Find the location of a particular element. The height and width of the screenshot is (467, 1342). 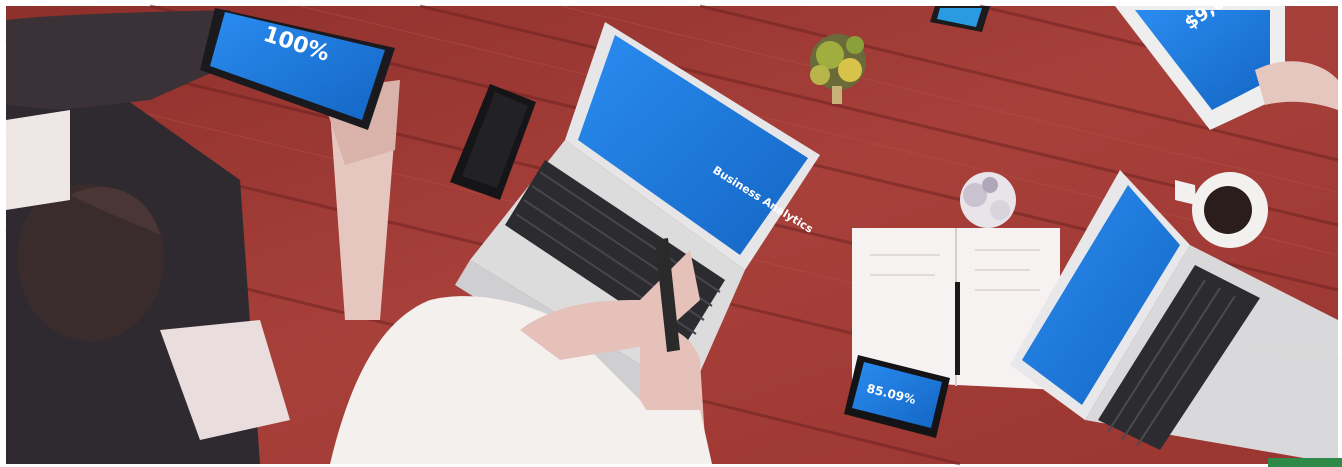

corner-accent is located at coordinates (1305, 462).